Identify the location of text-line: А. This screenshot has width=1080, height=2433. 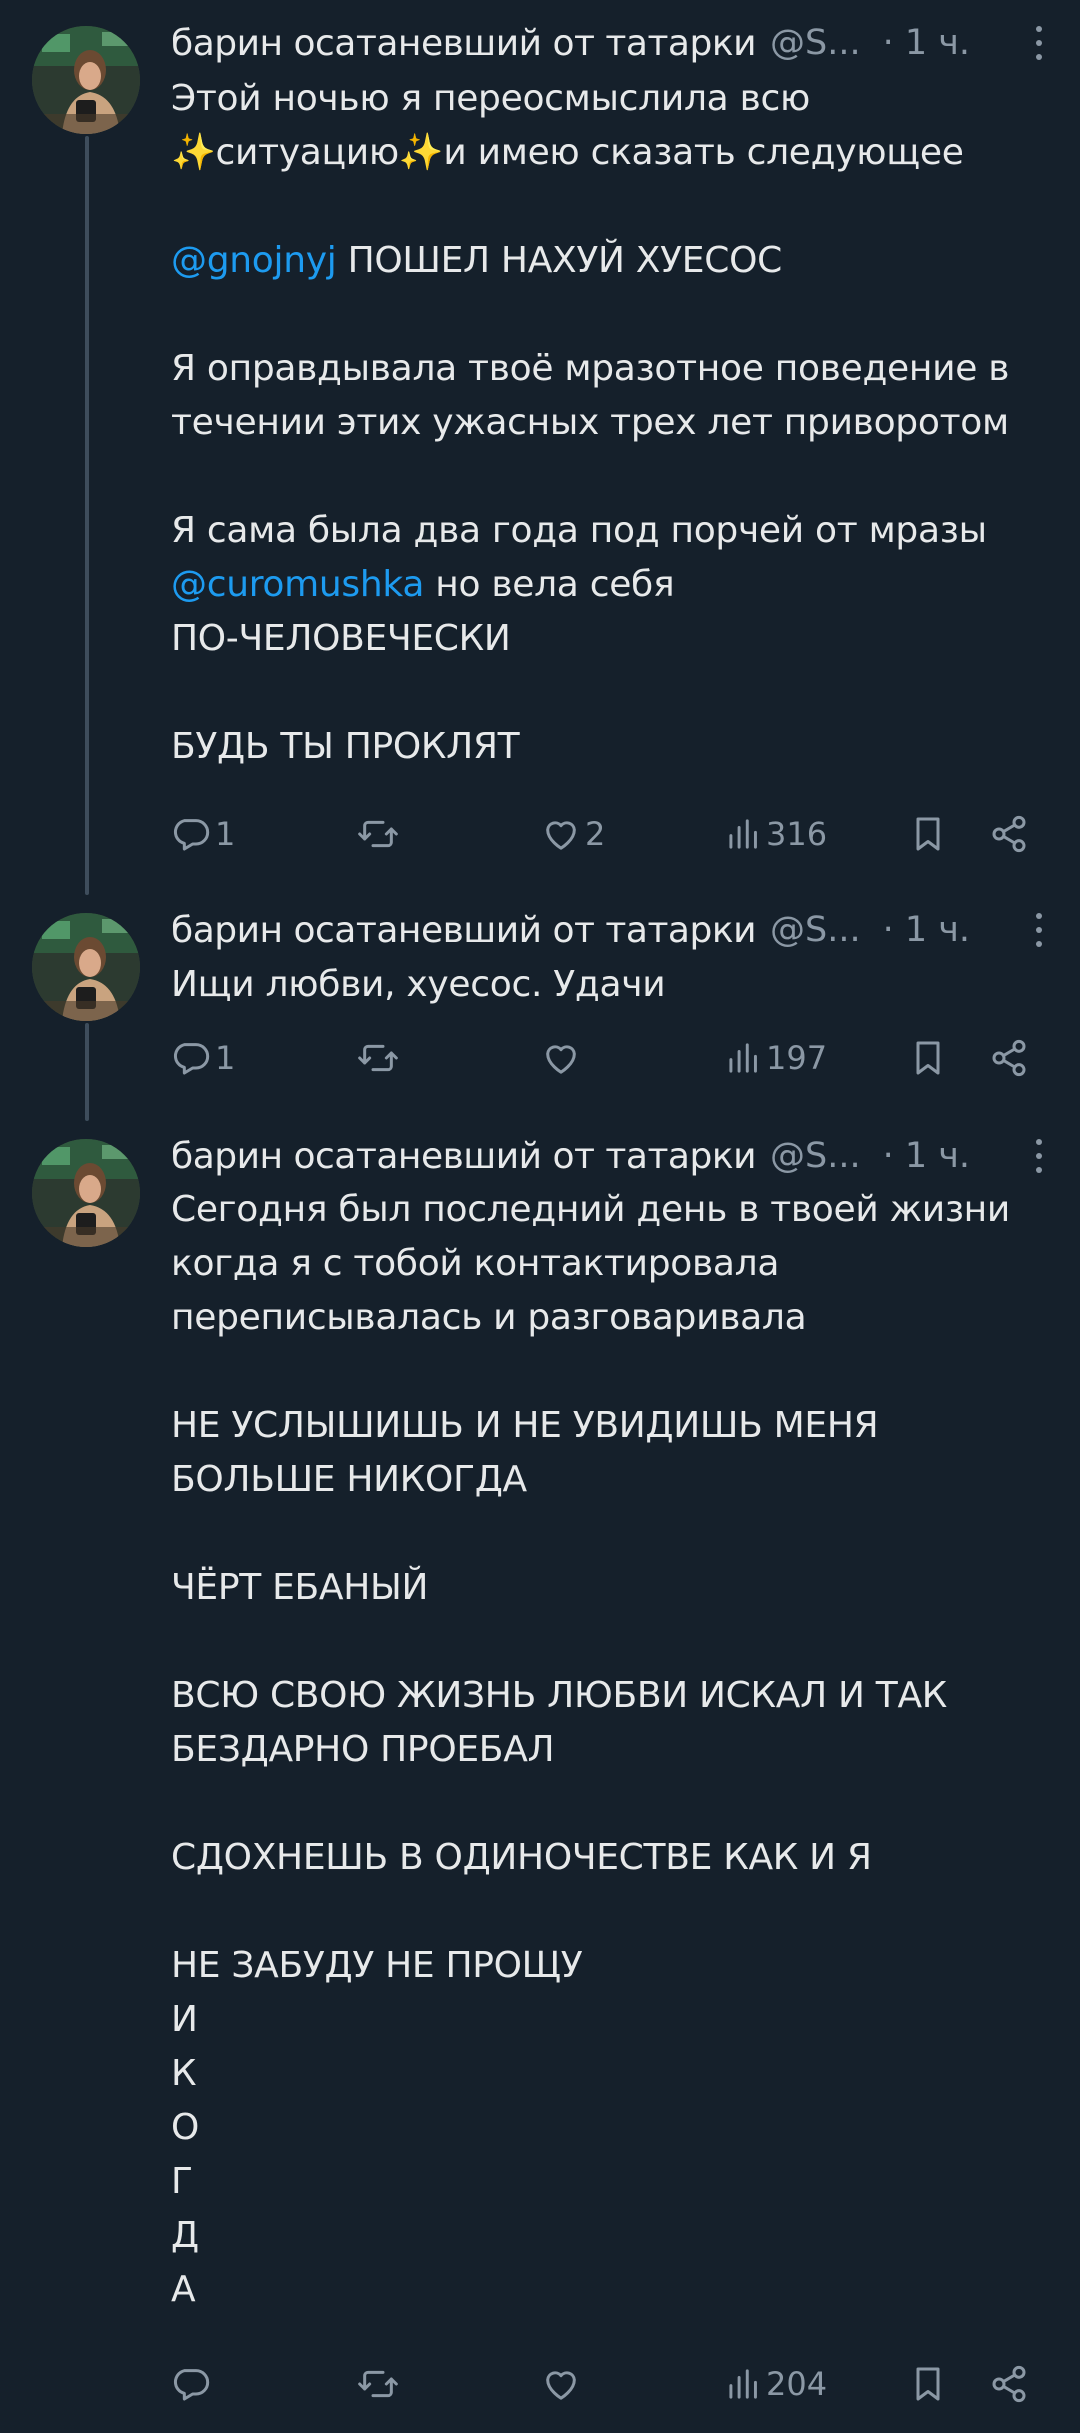
(611, 2290).